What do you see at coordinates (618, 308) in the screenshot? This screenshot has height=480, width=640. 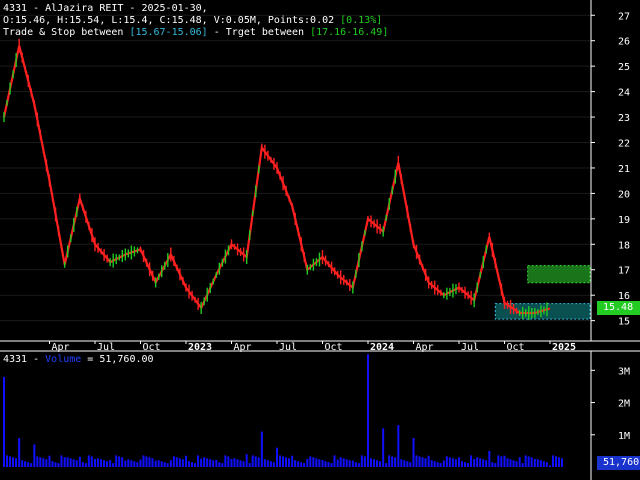 I see `last-price-badge: 15.48` at bounding box center [618, 308].